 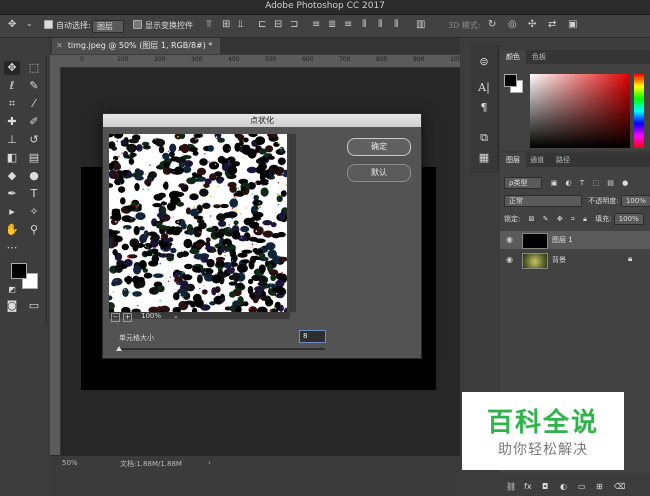 What do you see at coordinates (29, 23) in the screenshot?
I see `chevron-down-icon: ⌄` at bounding box center [29, 23].